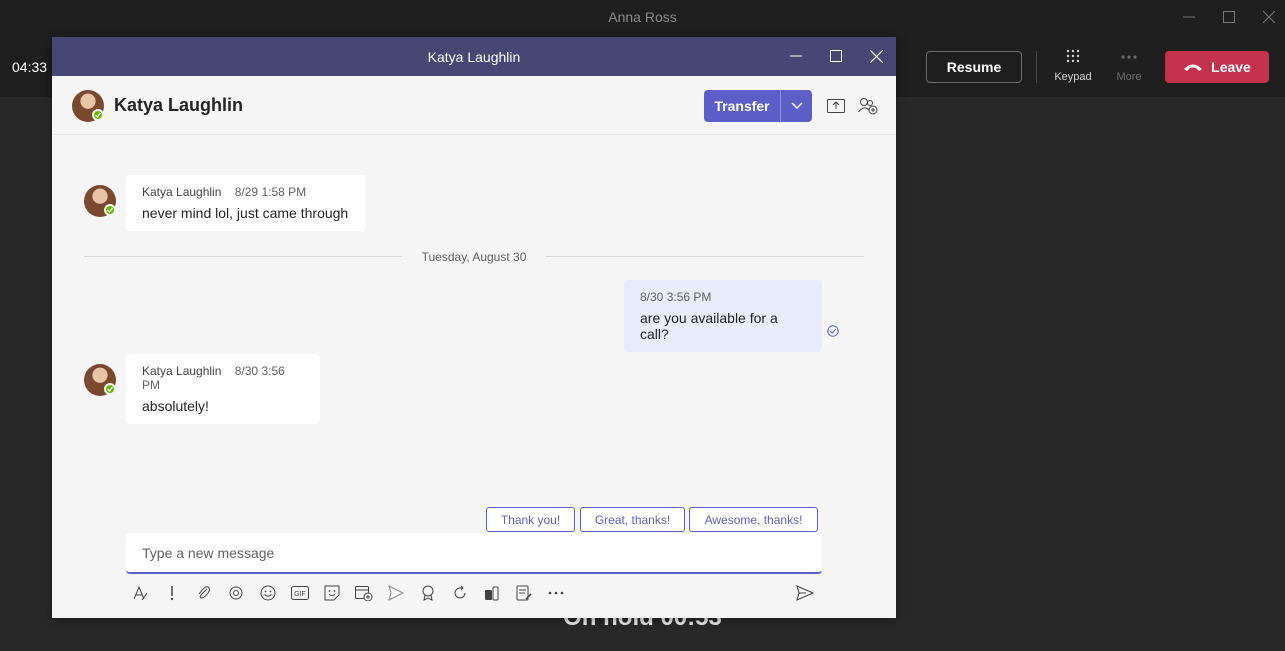  I want to click on transfer-button: Transfer, so click(742, 106).